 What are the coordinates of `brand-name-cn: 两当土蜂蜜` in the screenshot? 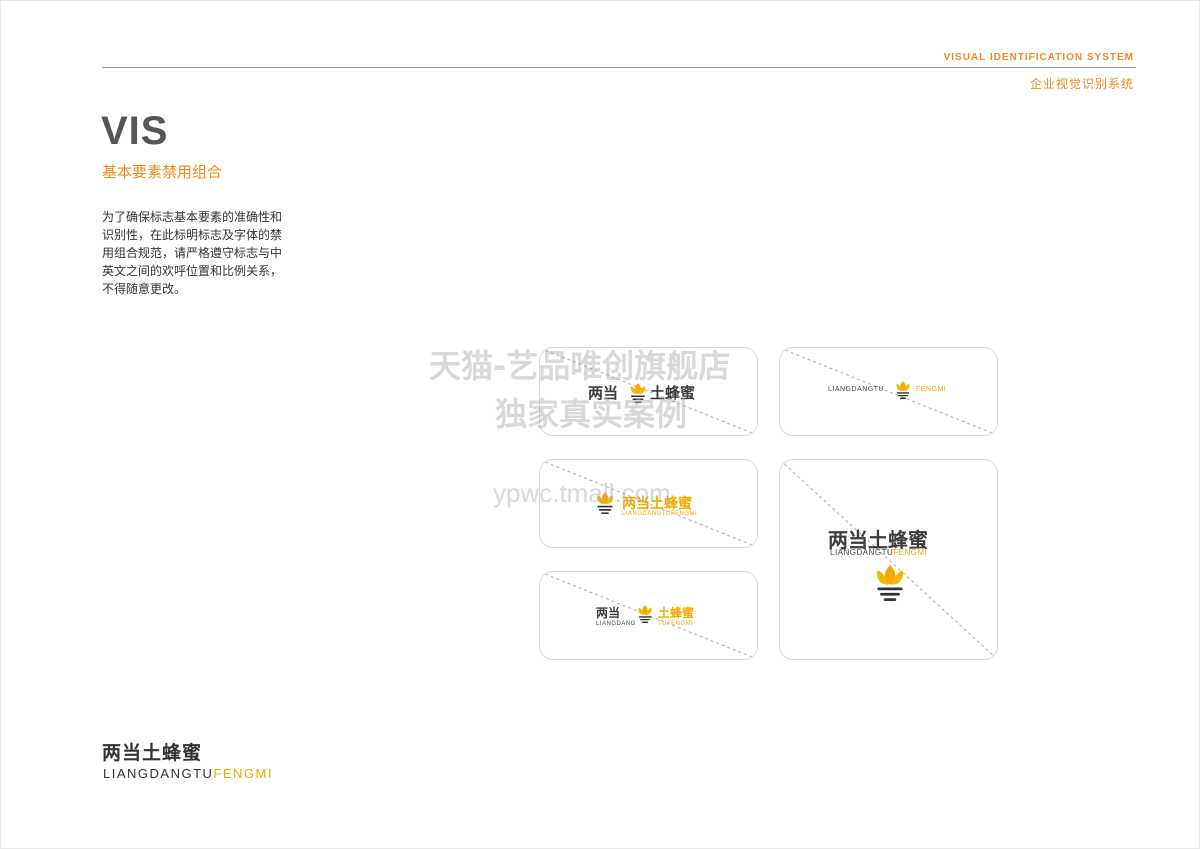 It's located at (657, 504).